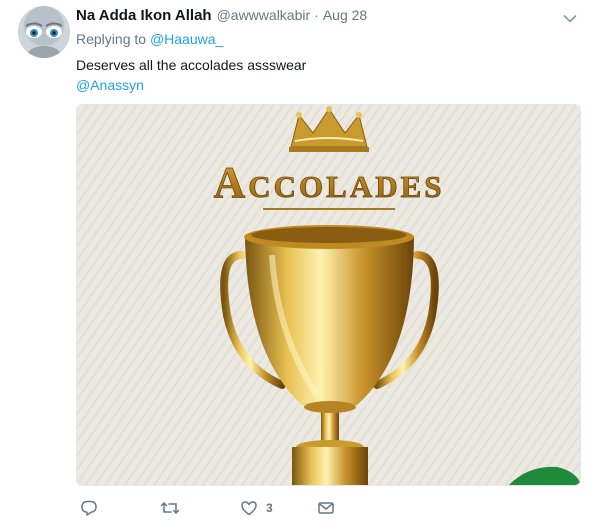 Image resolution: width=609 pixels, height=526 pixels. What do you see at coordinates (144, 15) in the screenshot?
I see `author-name: Na Adda Ikon Allah` at bounding box center [144, 15].